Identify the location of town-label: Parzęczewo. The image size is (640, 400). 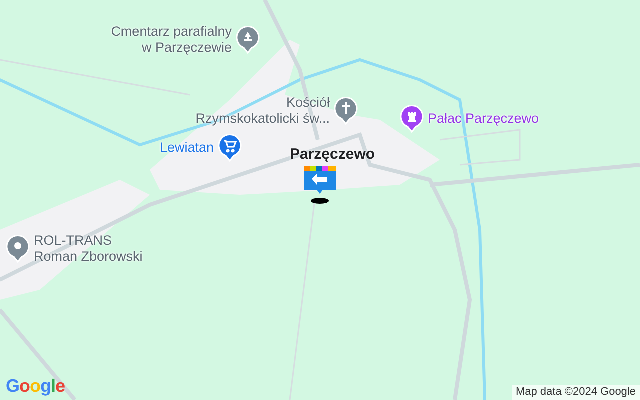
(333, 154).